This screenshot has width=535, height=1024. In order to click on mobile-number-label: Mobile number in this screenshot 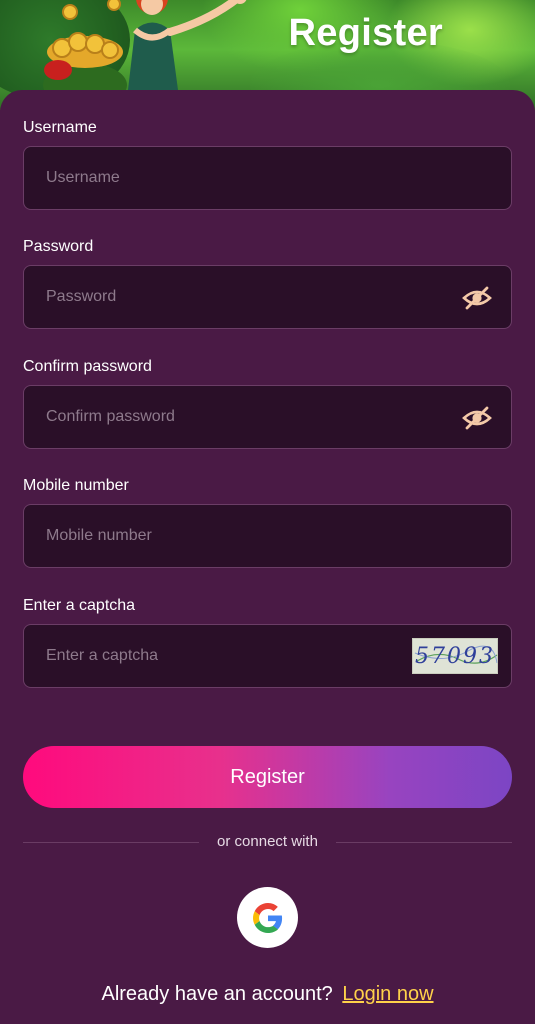, I will do `click(76, 485)`.